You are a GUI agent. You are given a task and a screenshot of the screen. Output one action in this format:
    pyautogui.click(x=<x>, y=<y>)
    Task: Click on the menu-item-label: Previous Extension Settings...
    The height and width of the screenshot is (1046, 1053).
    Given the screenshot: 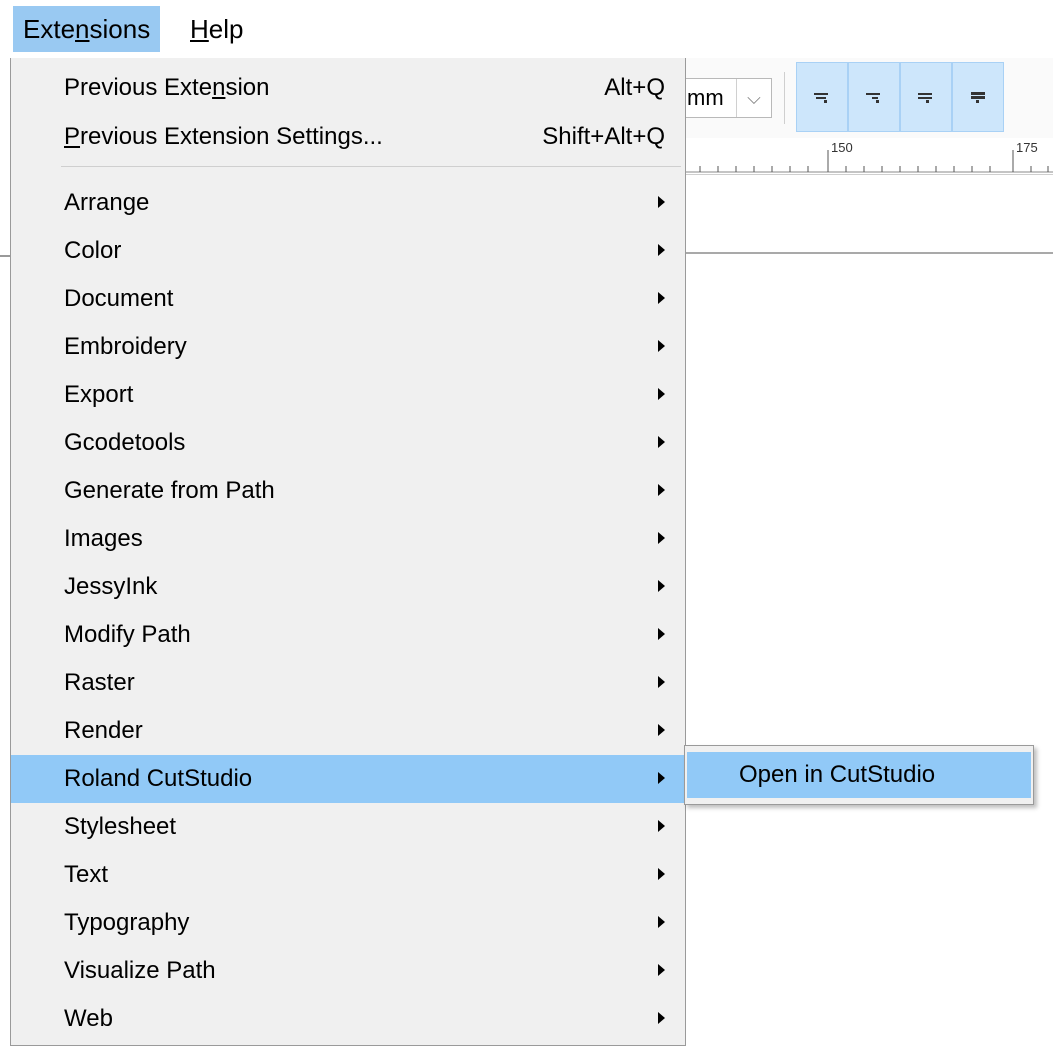 What is the action you would take?
    pyautogui.click(x=223, y=136)
    